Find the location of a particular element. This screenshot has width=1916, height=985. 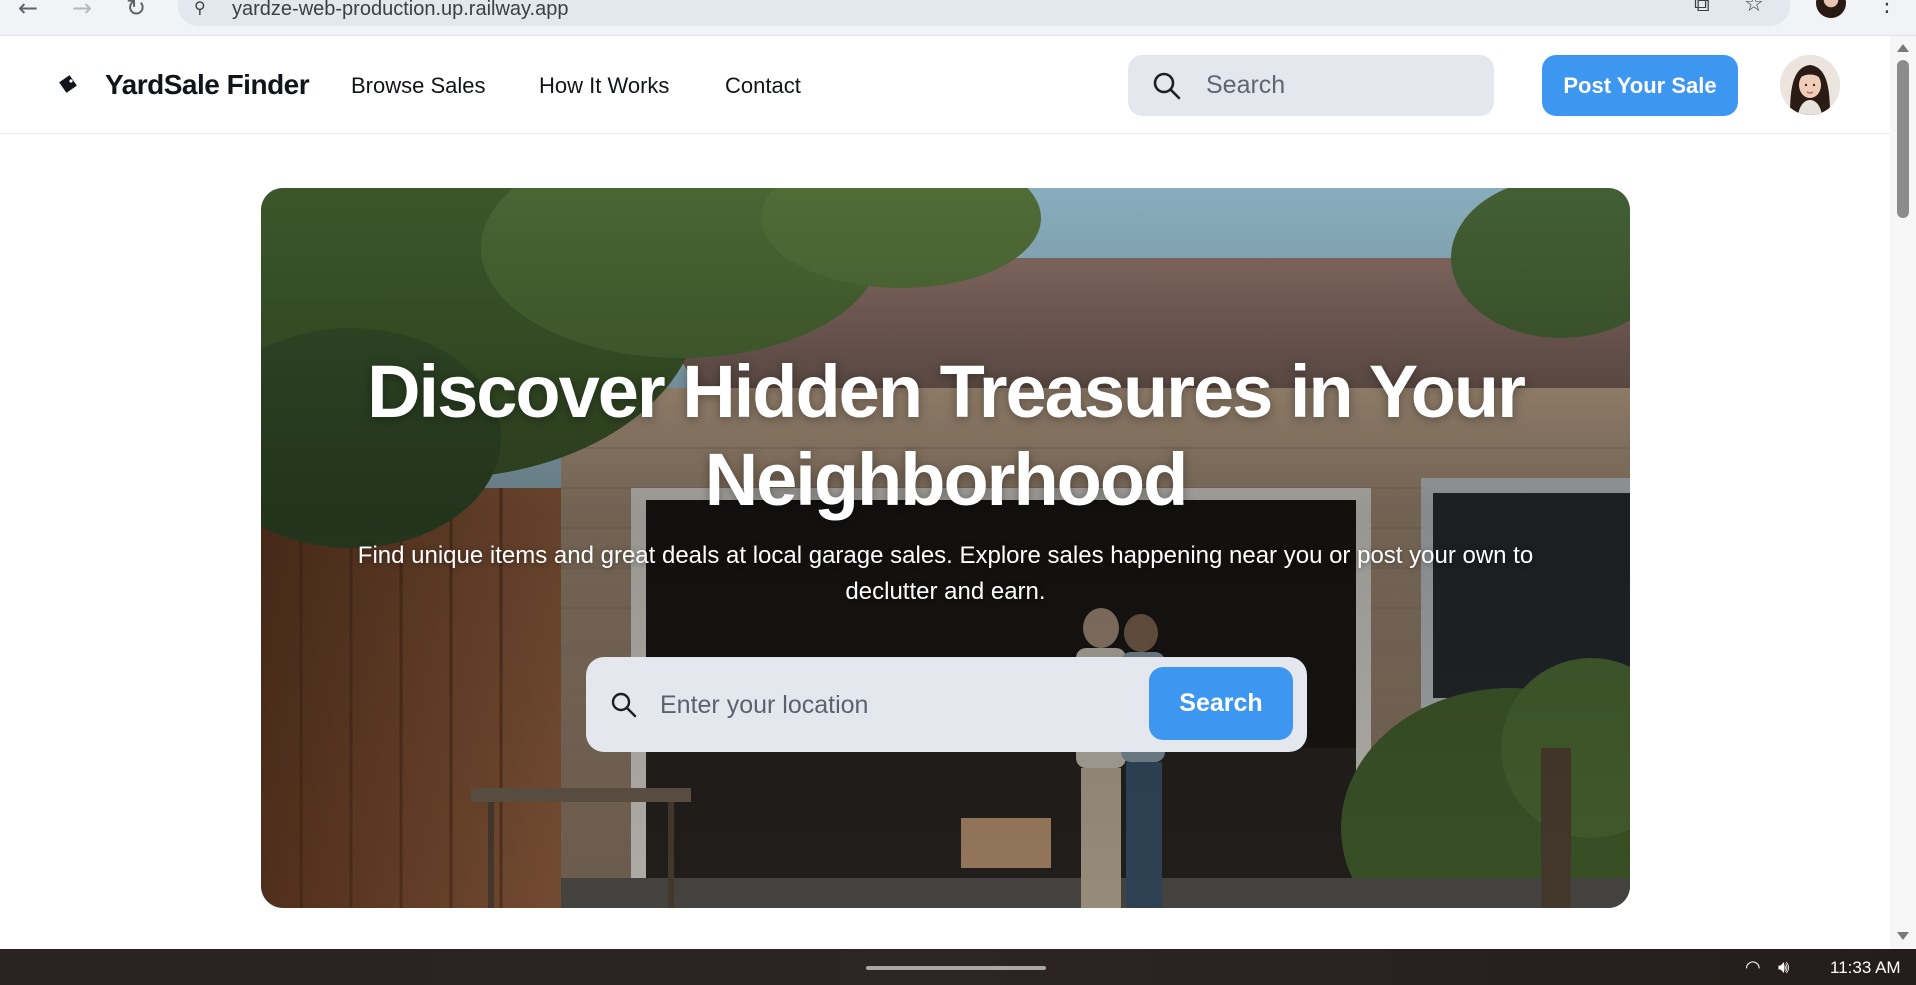

more-vertical-icon: ⋮ is located at coordinates (1887, 8).